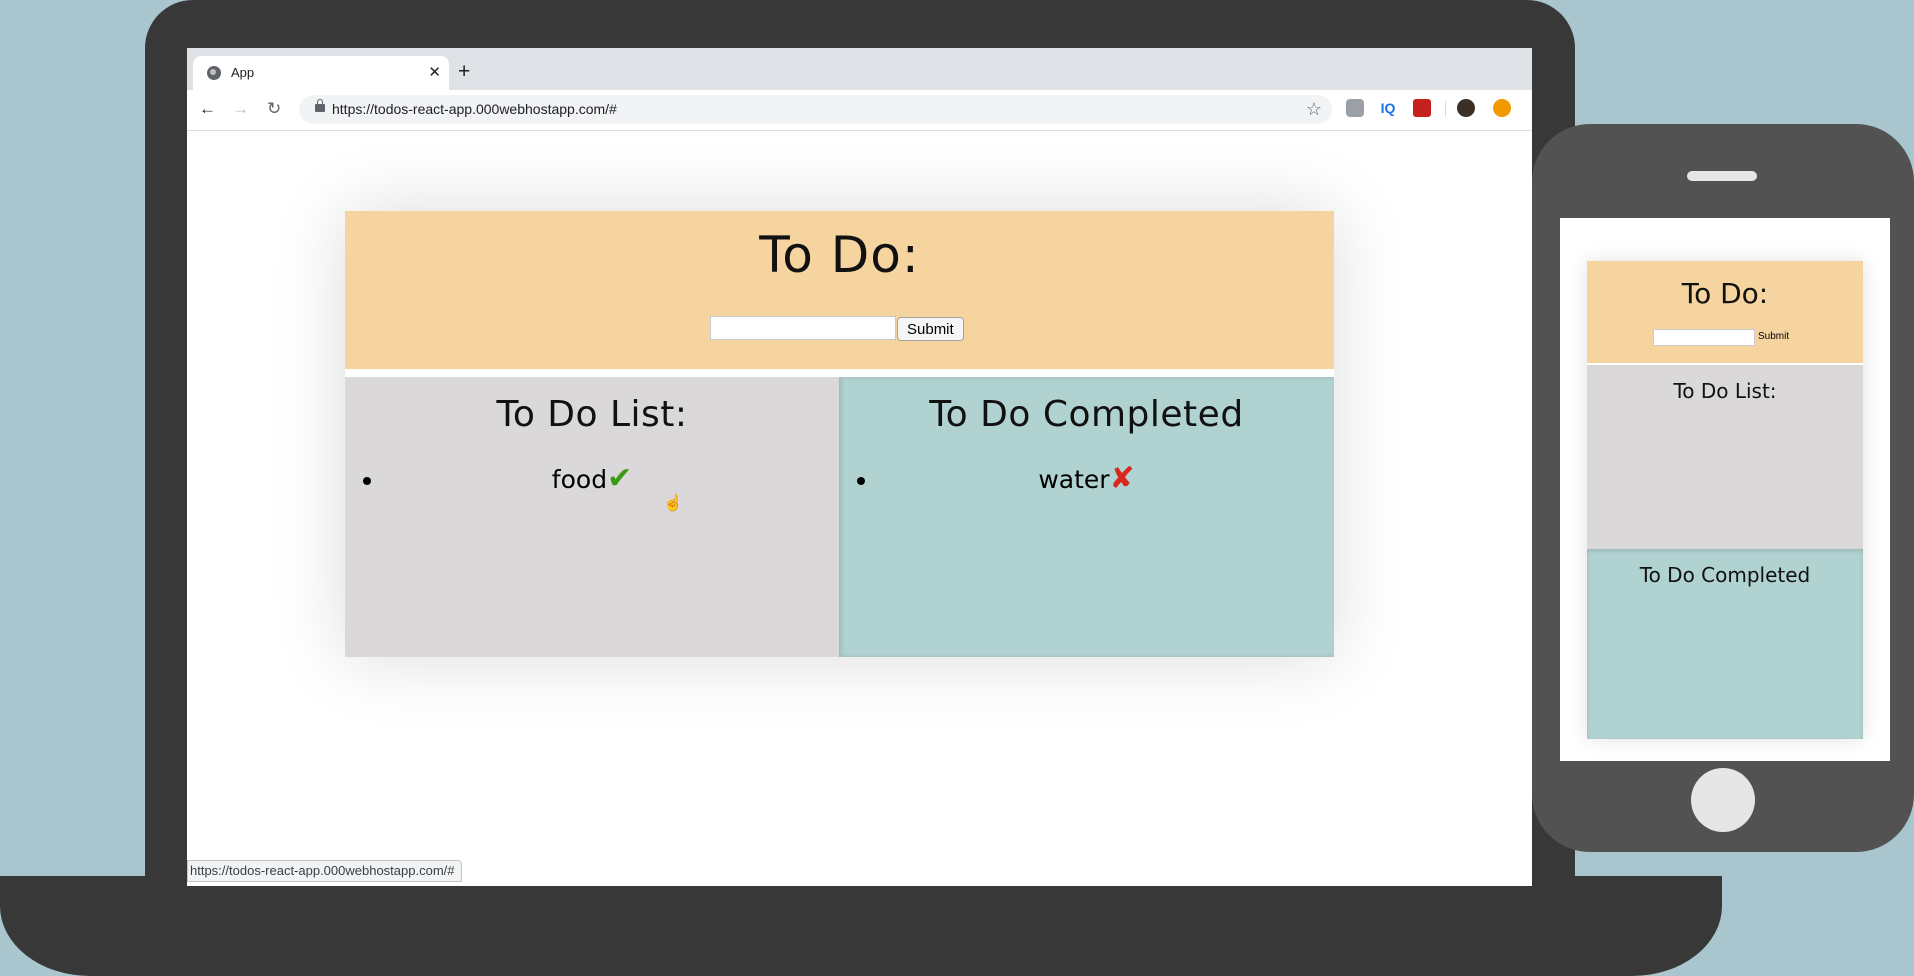 The width and height of the screenshot is (1914, 976). What do you see at coordinates (1445, 109) in the screenshot?
I see `toolbar-divider` at bounding box center [1445, 109].